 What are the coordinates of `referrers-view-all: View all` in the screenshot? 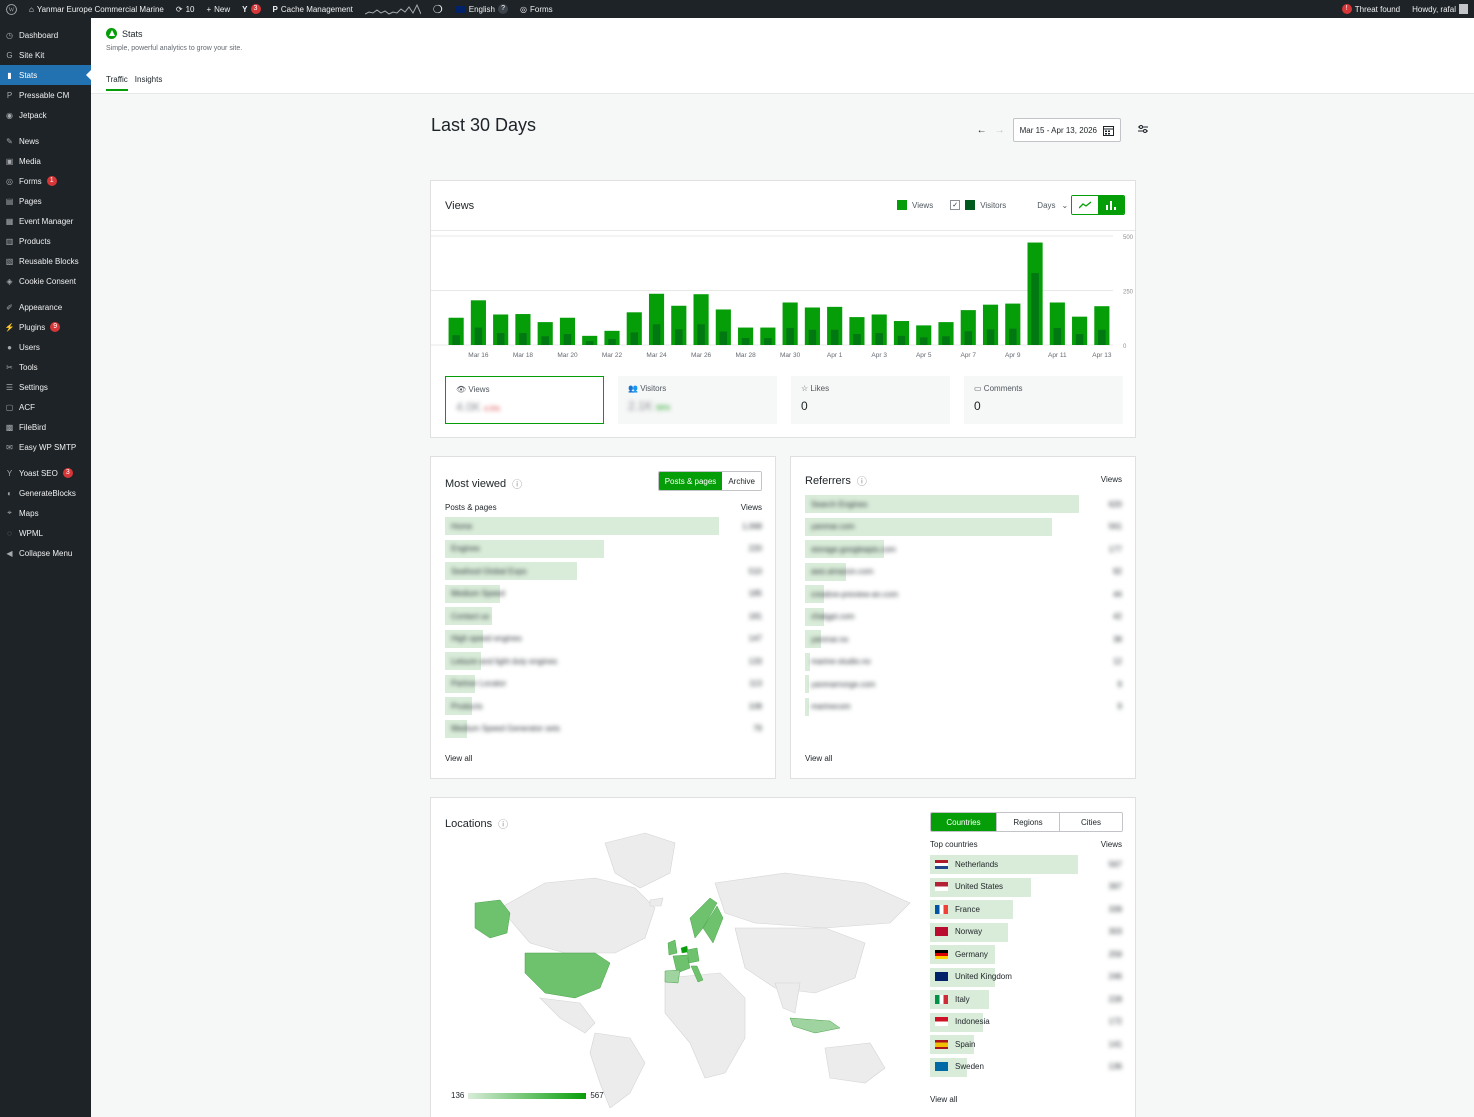 It's located at (818, 758).